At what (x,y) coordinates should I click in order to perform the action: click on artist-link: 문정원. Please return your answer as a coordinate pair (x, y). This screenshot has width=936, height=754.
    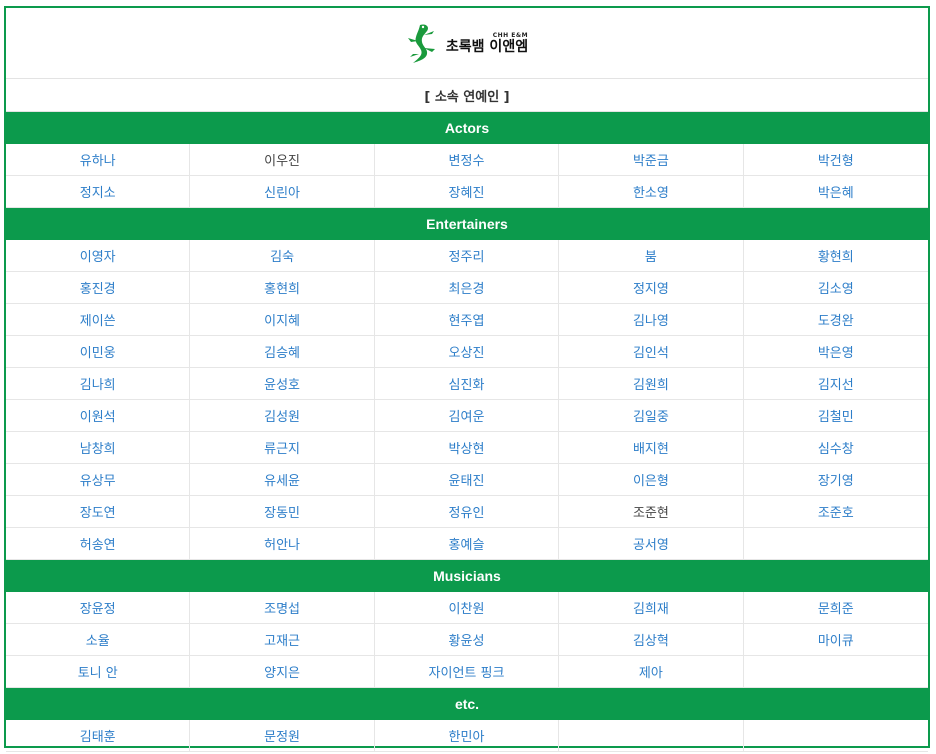
    Looking at the image, I should click on (282, 736).